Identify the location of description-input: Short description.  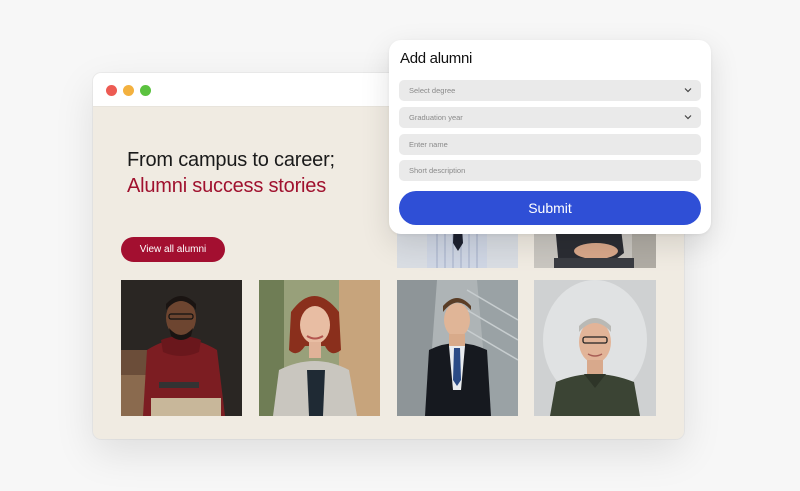
(550, 170).